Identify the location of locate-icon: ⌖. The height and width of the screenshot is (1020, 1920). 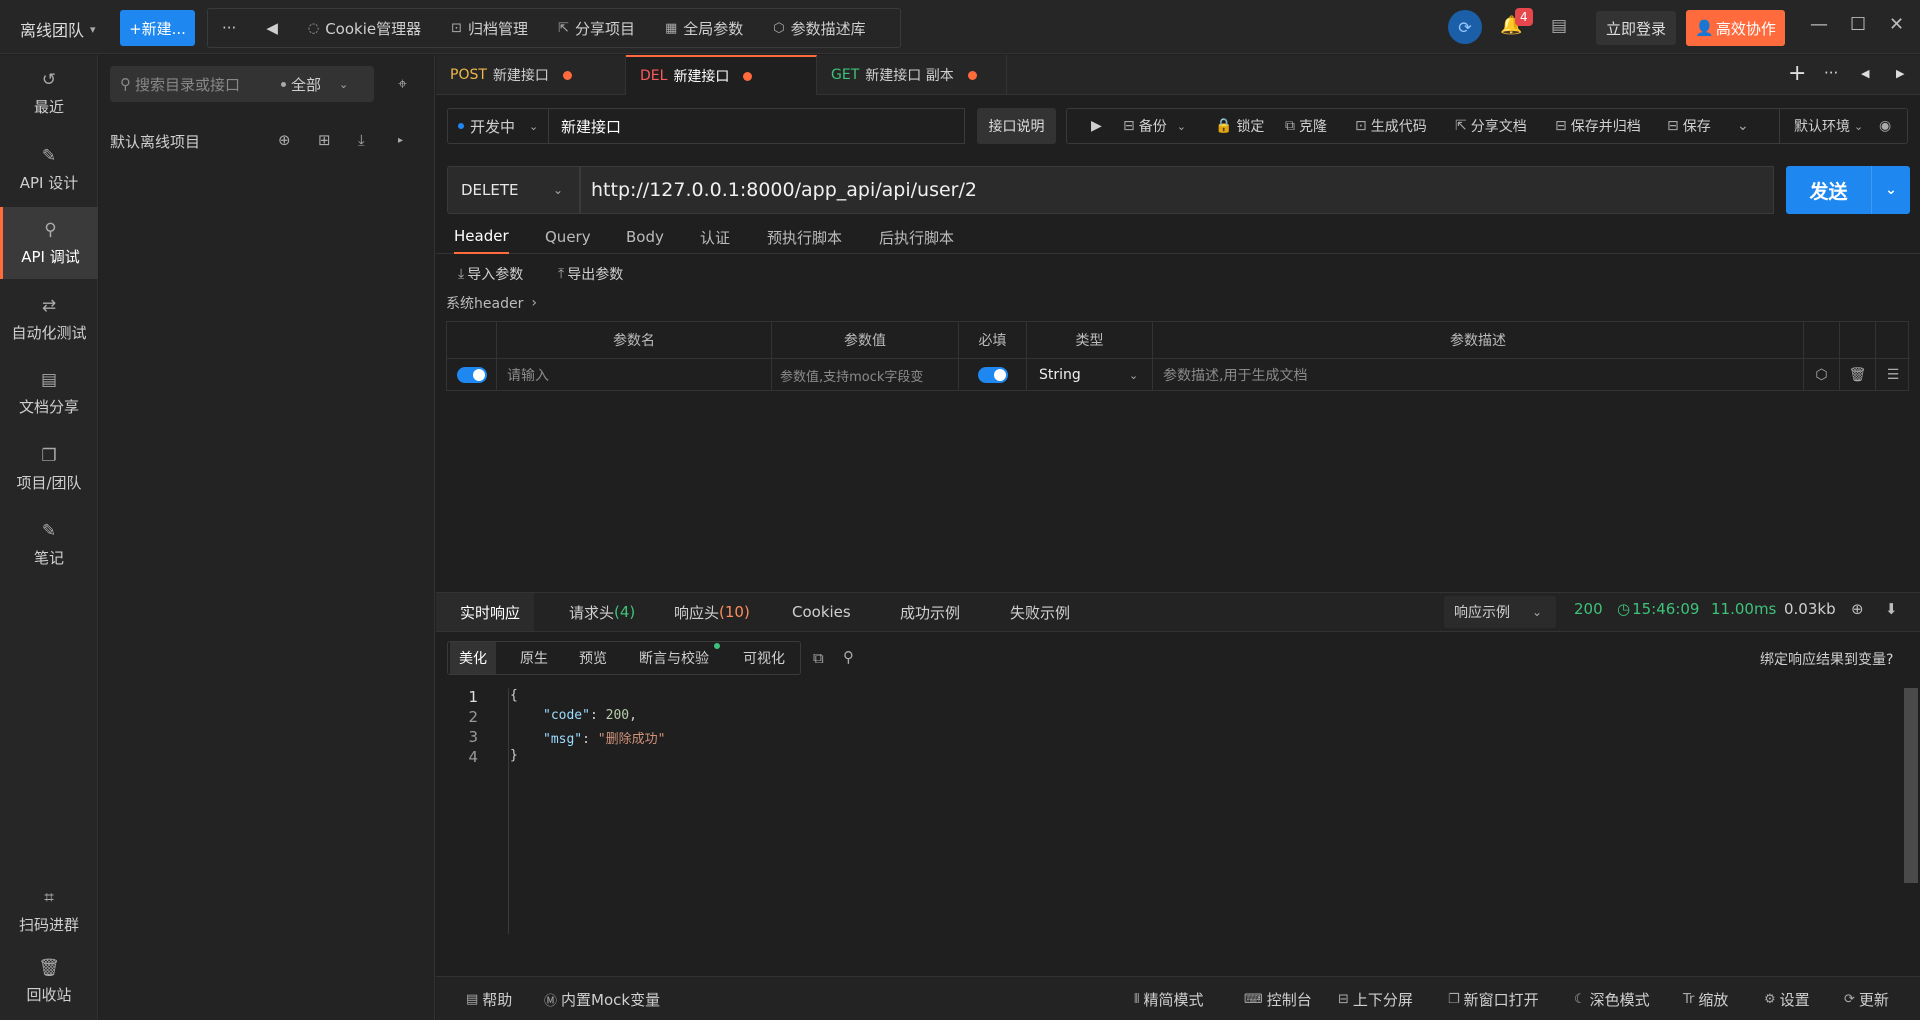
(402, 84).